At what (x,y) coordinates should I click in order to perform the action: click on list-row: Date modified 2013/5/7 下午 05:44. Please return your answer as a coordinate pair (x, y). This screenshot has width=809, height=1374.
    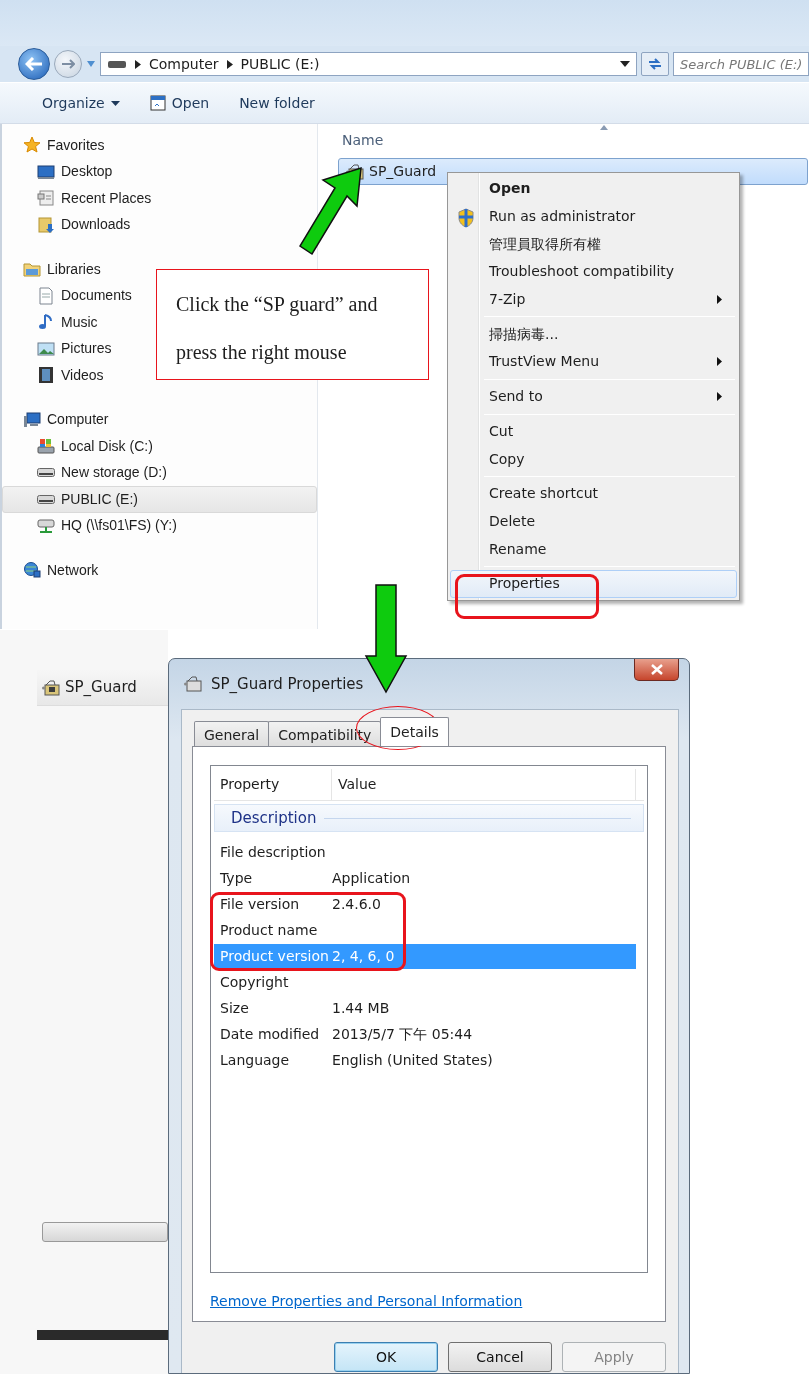
    Looking at the image, I should click on (425, 1034).